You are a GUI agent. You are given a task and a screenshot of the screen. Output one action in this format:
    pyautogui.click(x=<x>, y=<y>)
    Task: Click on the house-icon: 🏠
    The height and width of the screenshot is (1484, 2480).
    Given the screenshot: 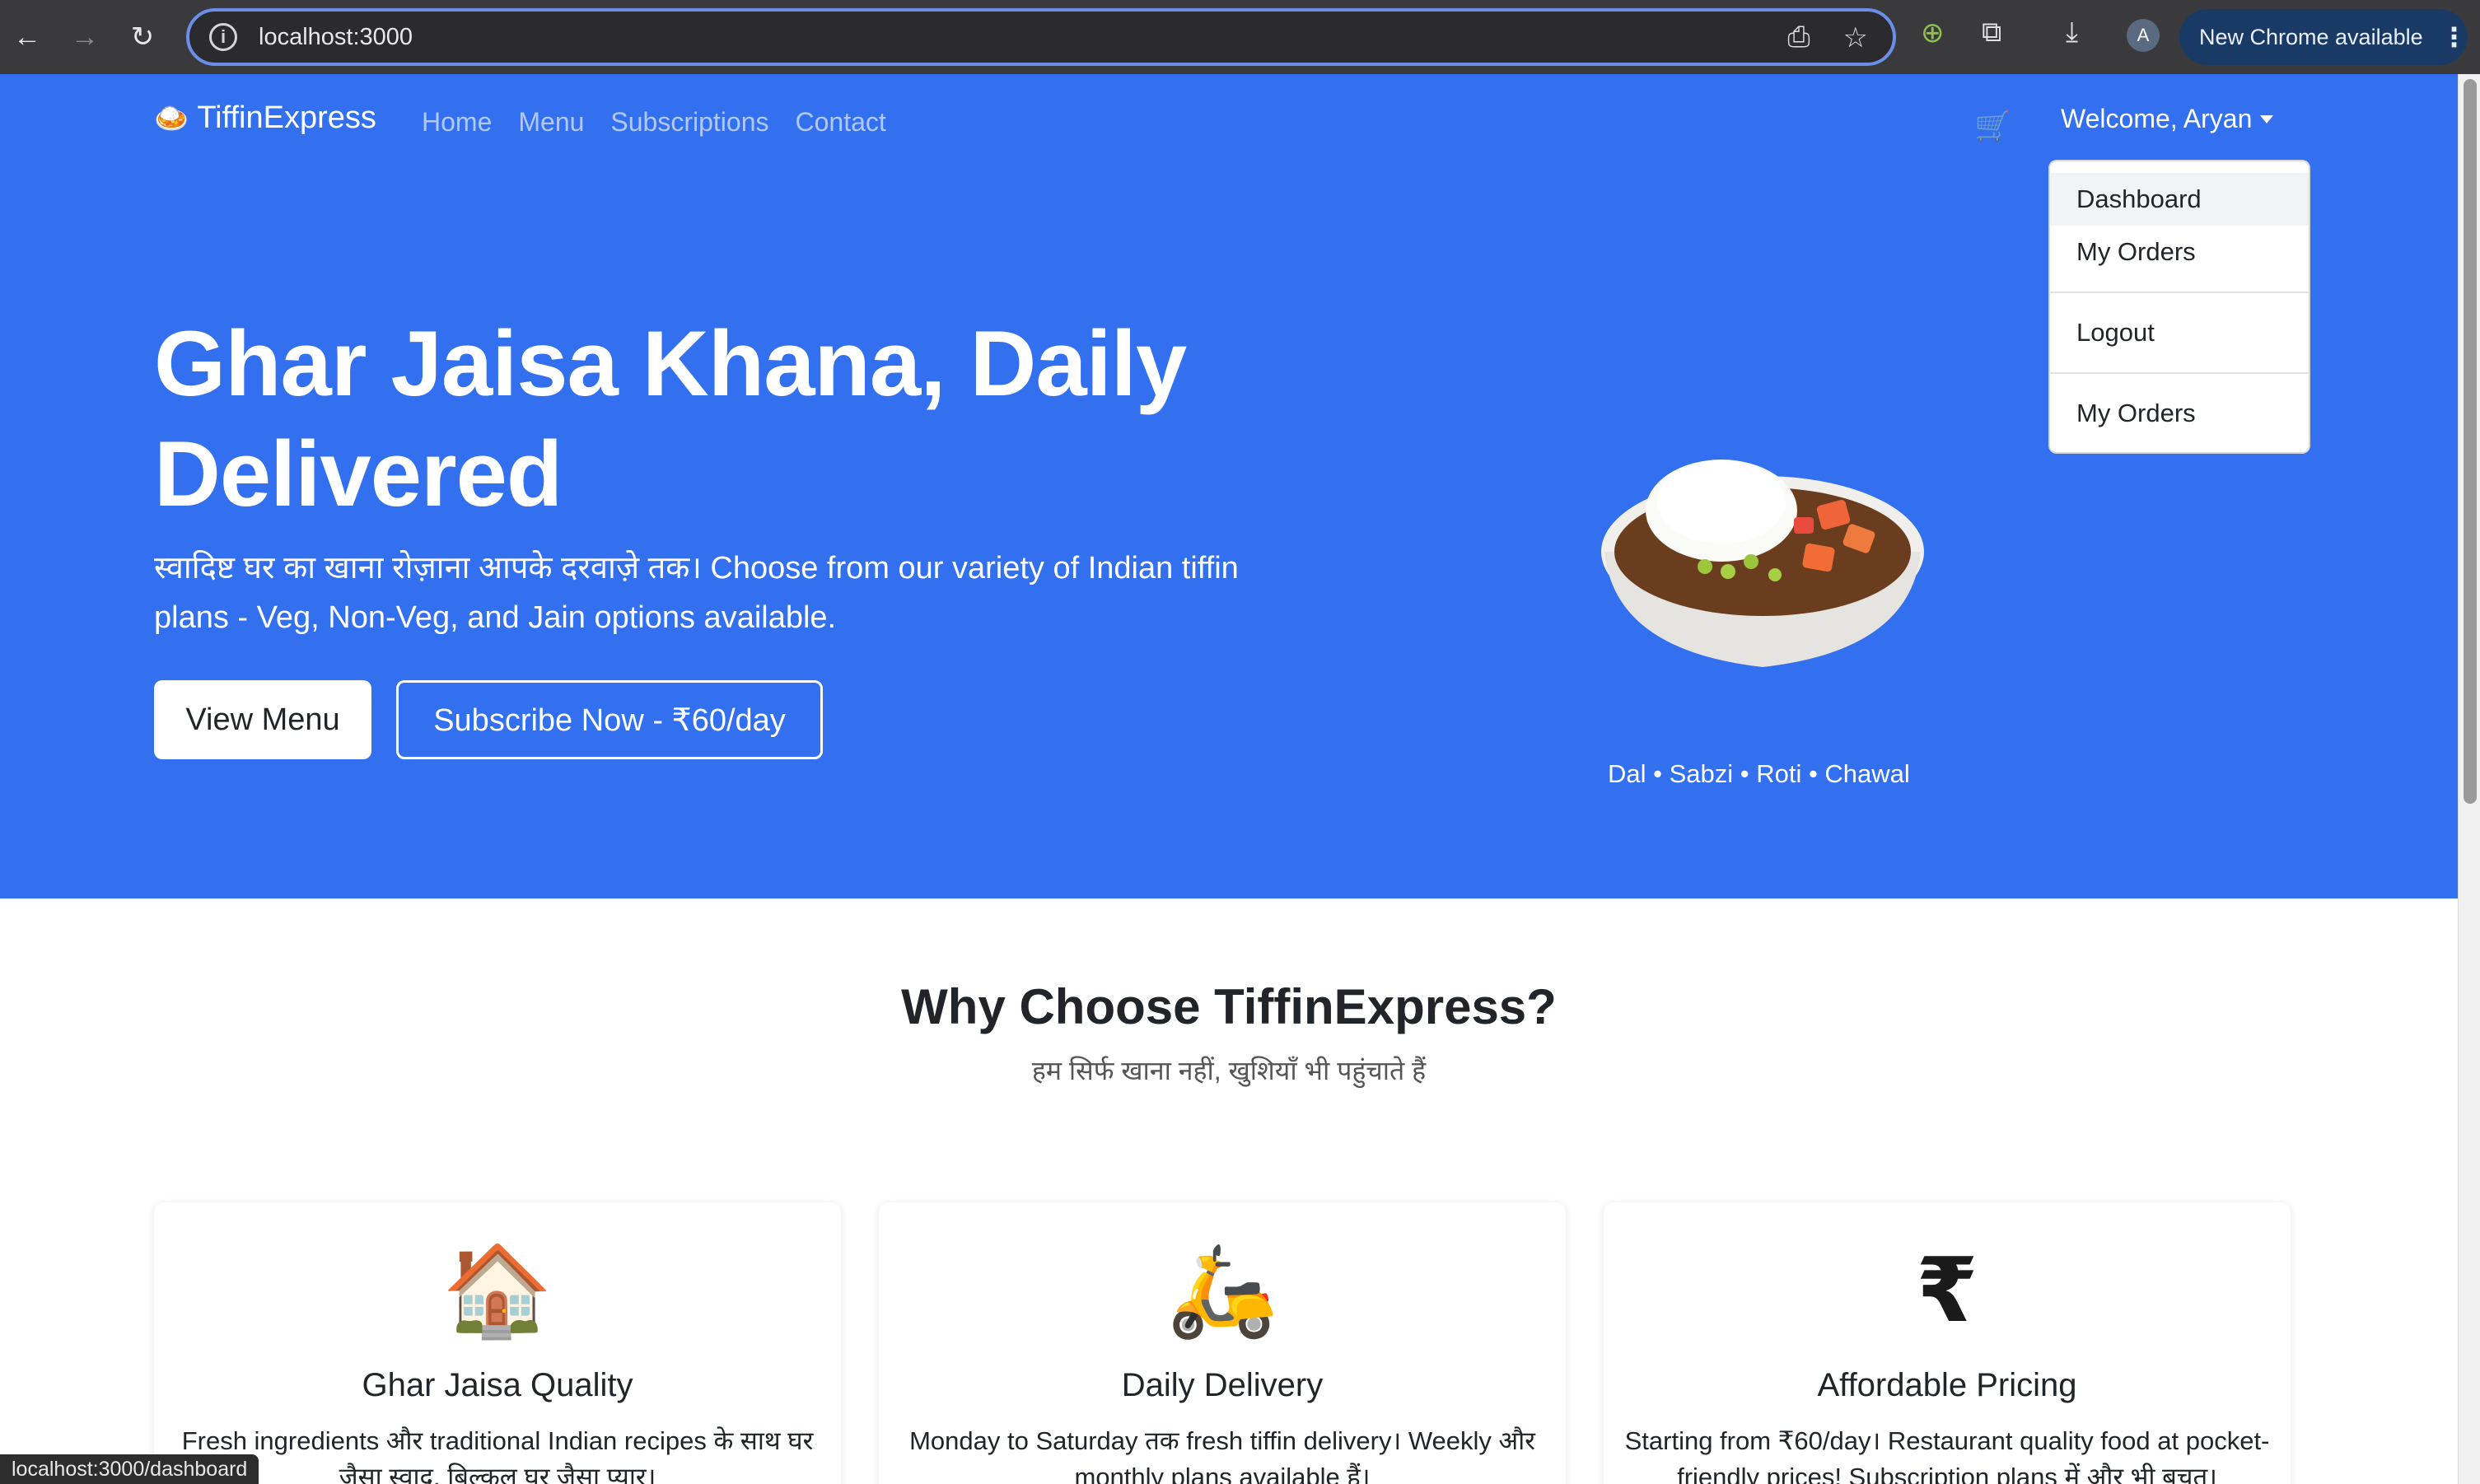 What is the action you would take?
    pyautogui.click(x=497, y=1290)
    